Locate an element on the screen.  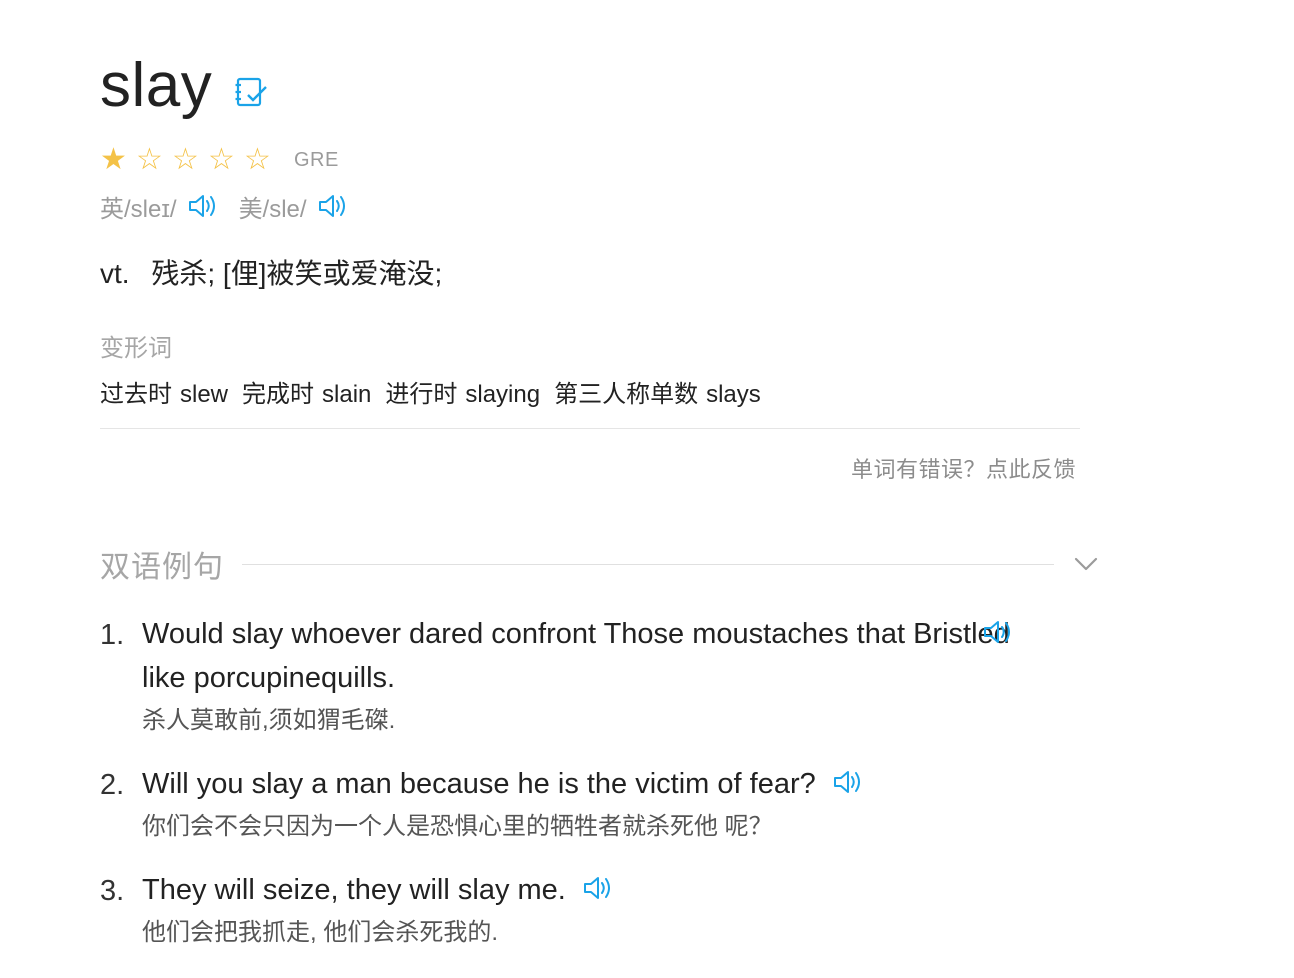
inflections-list: 过去时 slew 完成时 slain 进行时 slaying 第三人称单数 slays is located at coordinates (437, 391).